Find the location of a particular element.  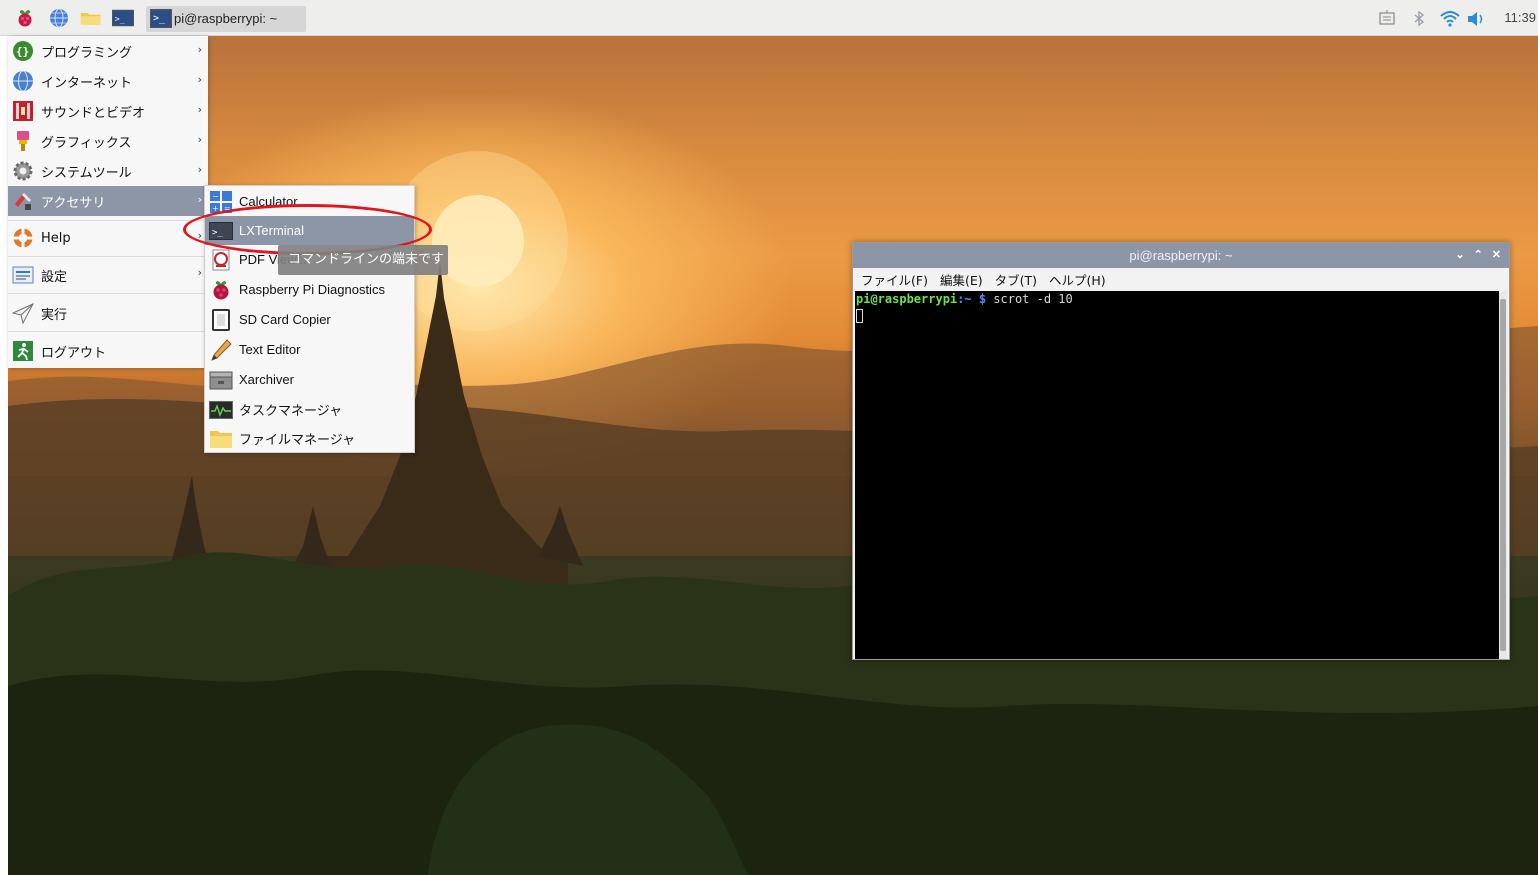

bluetooth-icon is located at coordinates (1419, 19).